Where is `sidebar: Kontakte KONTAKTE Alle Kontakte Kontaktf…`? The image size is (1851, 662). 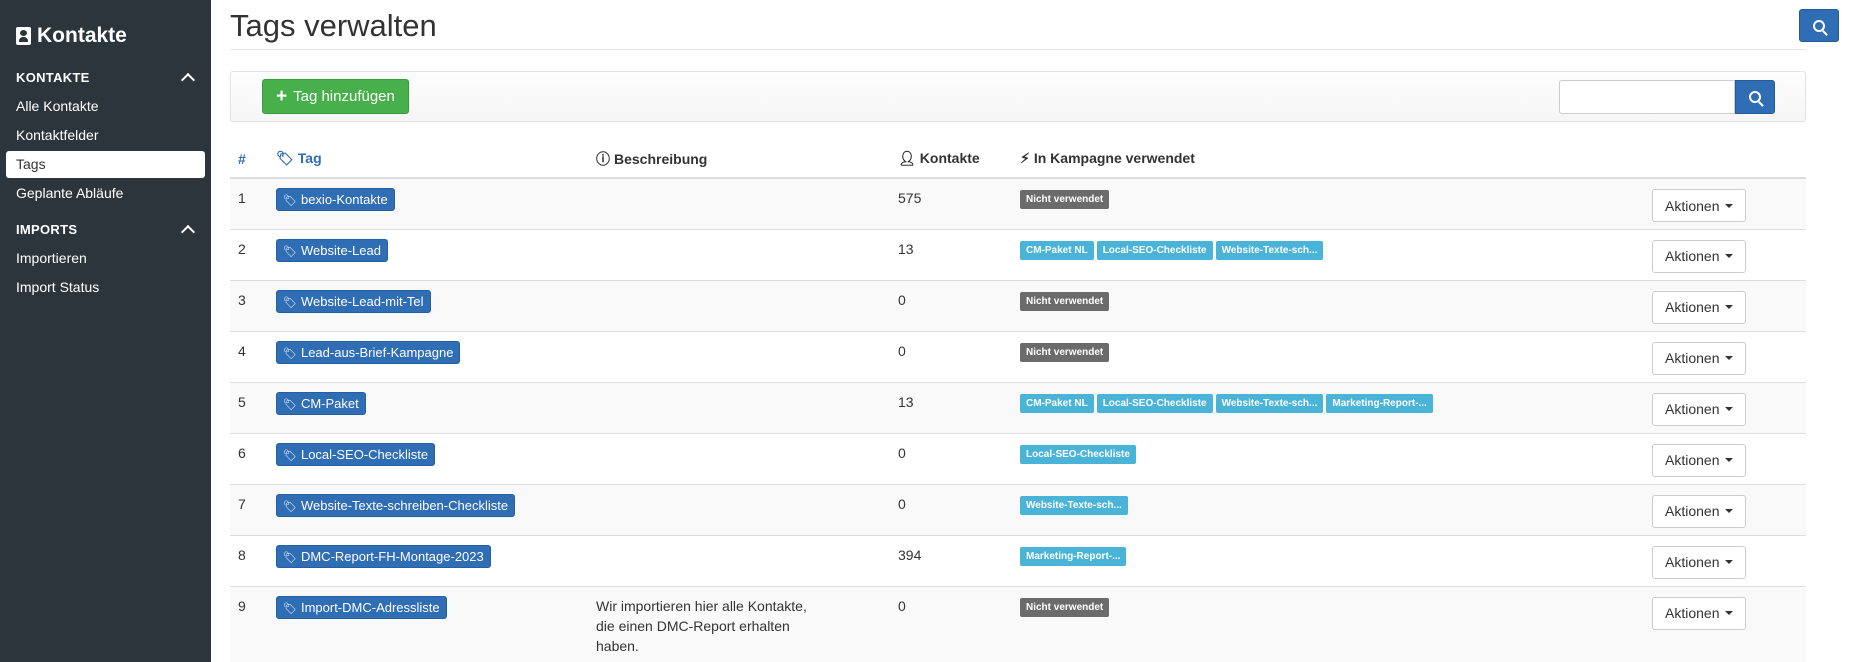
sidebar: Kontakte KONTAKTE Alle Kontakte Kontaktf… is located at coordinates (105, 331).